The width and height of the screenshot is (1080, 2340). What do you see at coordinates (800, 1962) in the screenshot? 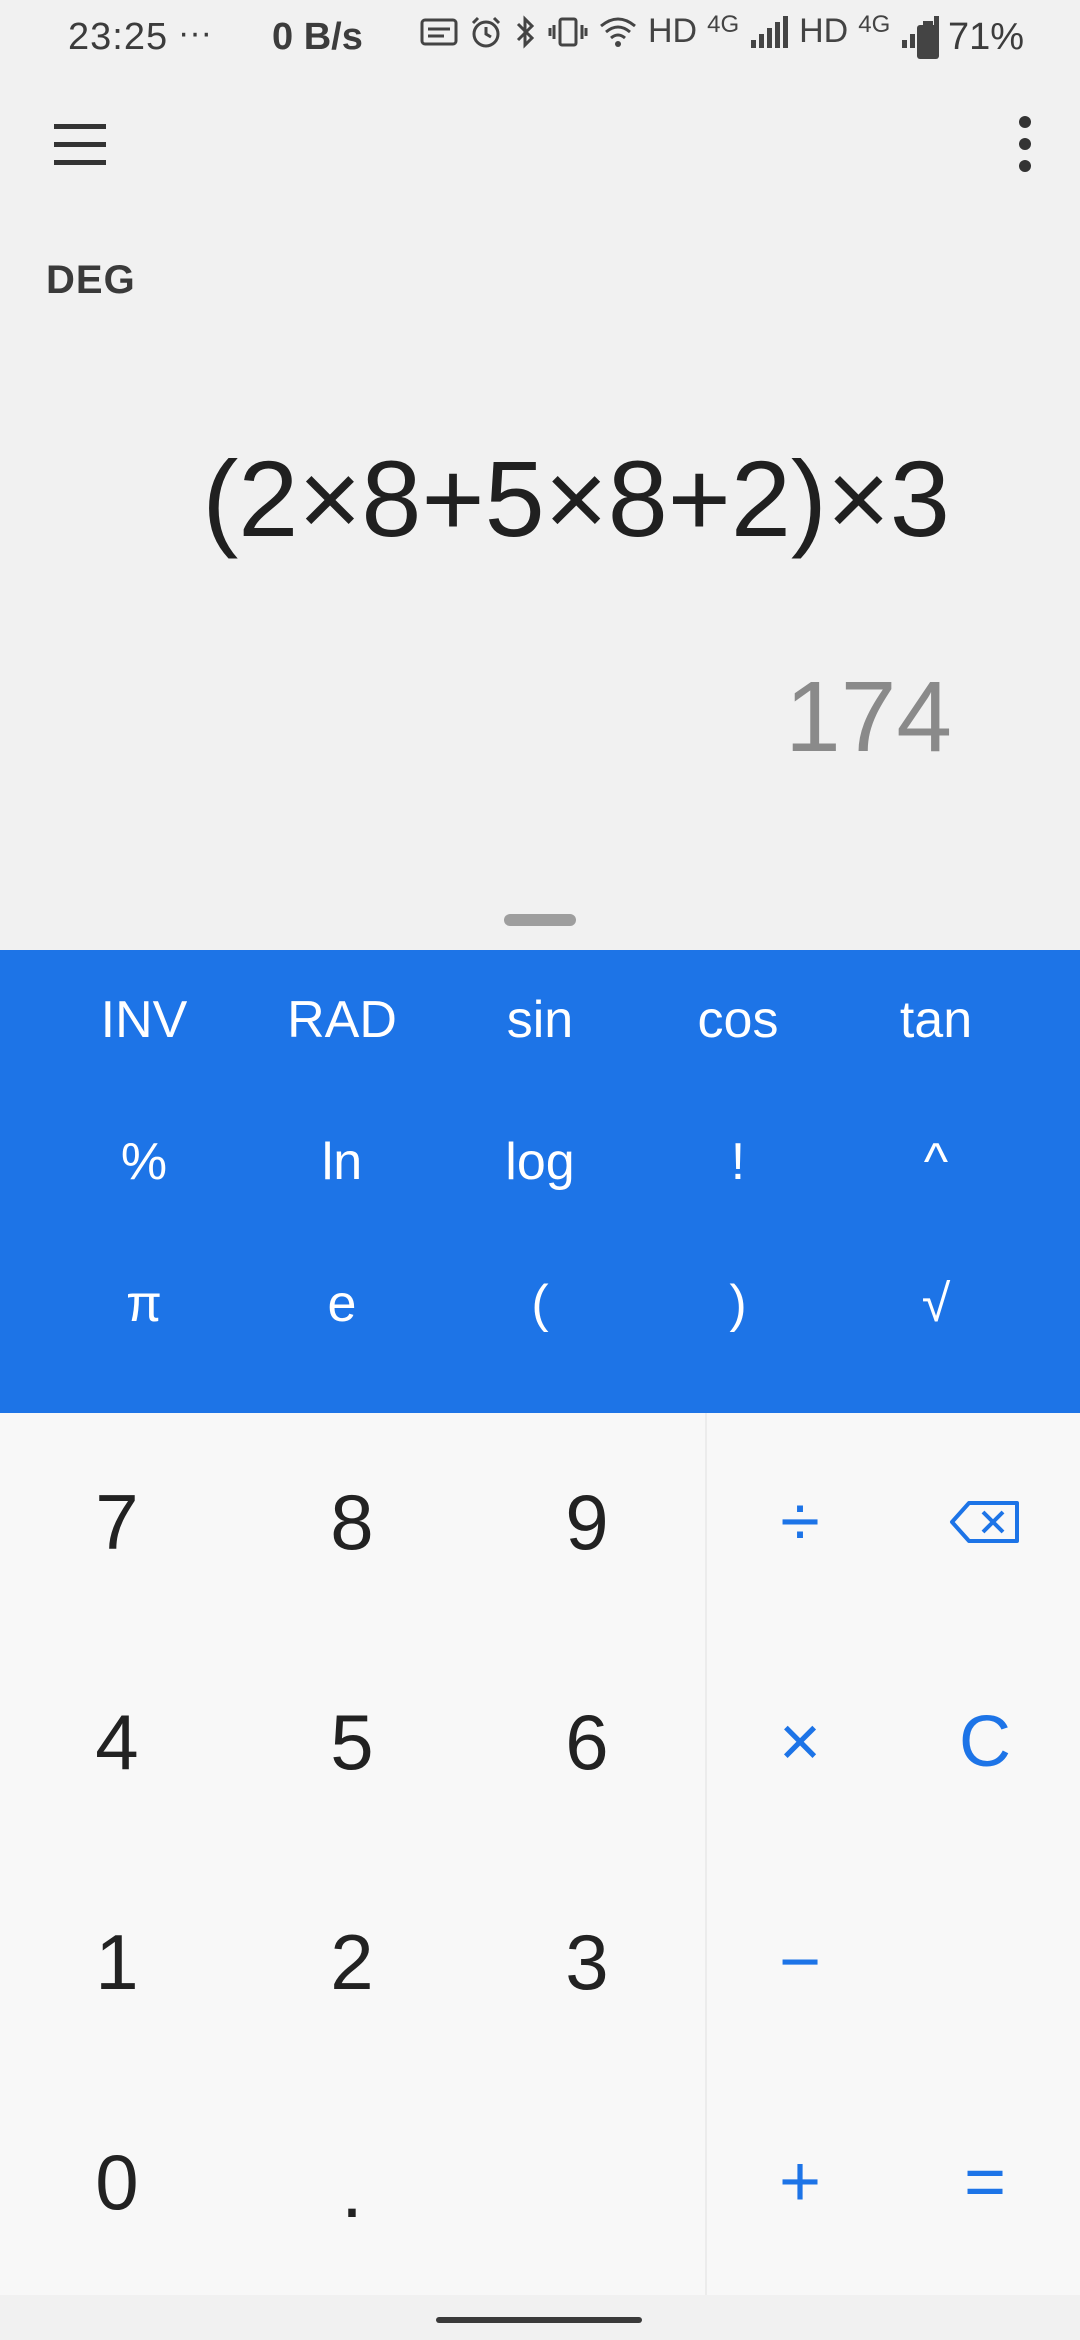
I see `minus-key: −` at bounding box center [800, 1962].